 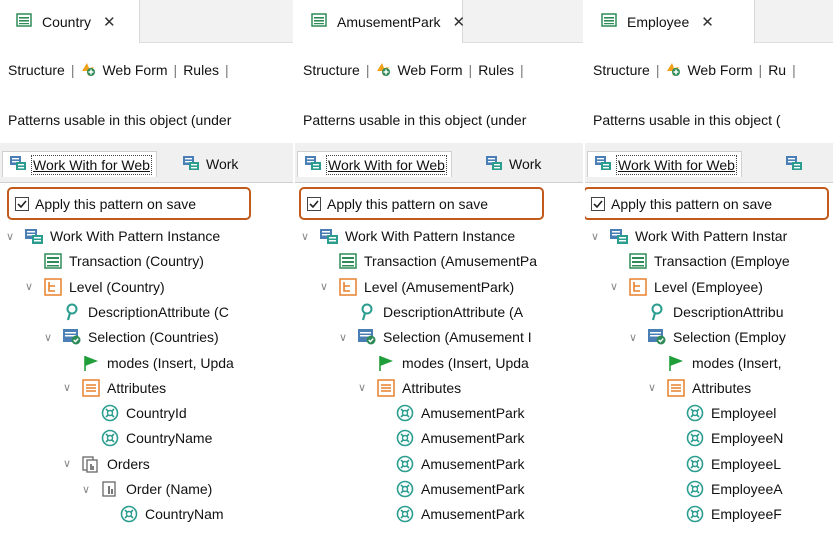 I want to click on tree-node: ∨ Level (AmusementPark), so click(x=404, y=287).